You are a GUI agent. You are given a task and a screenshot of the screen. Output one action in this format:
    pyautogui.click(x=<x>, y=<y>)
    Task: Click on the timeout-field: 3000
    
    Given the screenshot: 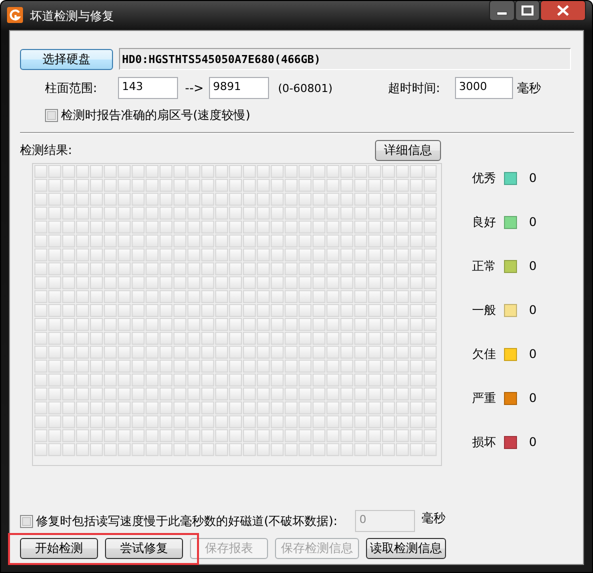 What is the action you would take?
    pyautogui.click(x=484, y=88)
    